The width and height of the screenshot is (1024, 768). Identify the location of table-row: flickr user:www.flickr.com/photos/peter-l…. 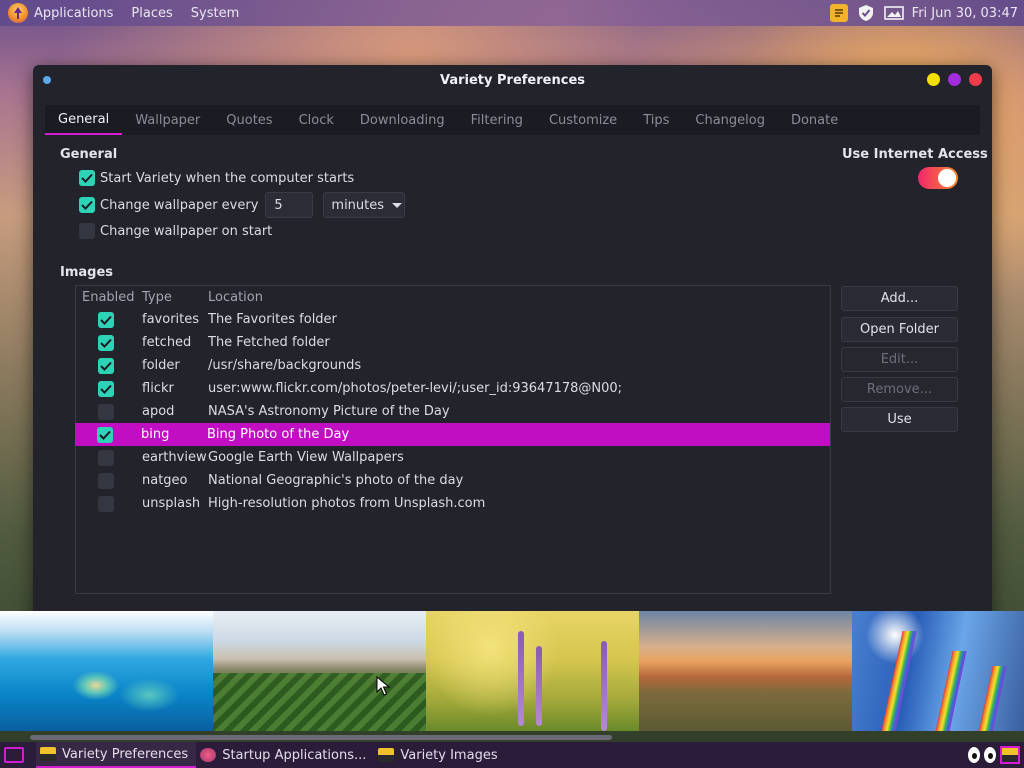
(453, 388).